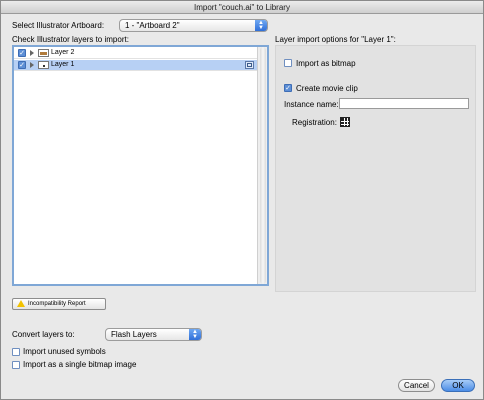 Image resolution: width=484 pixels, height=400 pixels. I want to click on convert-label: Convert layers to:, so click(43, 334).